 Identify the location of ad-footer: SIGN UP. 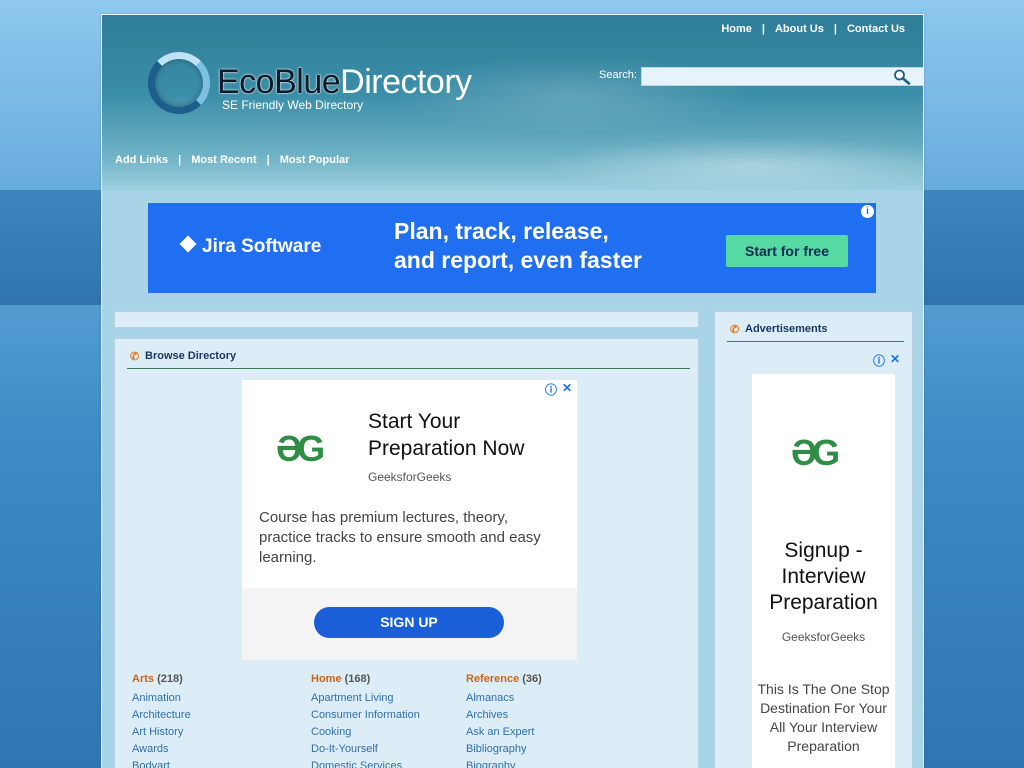
(409, 624).